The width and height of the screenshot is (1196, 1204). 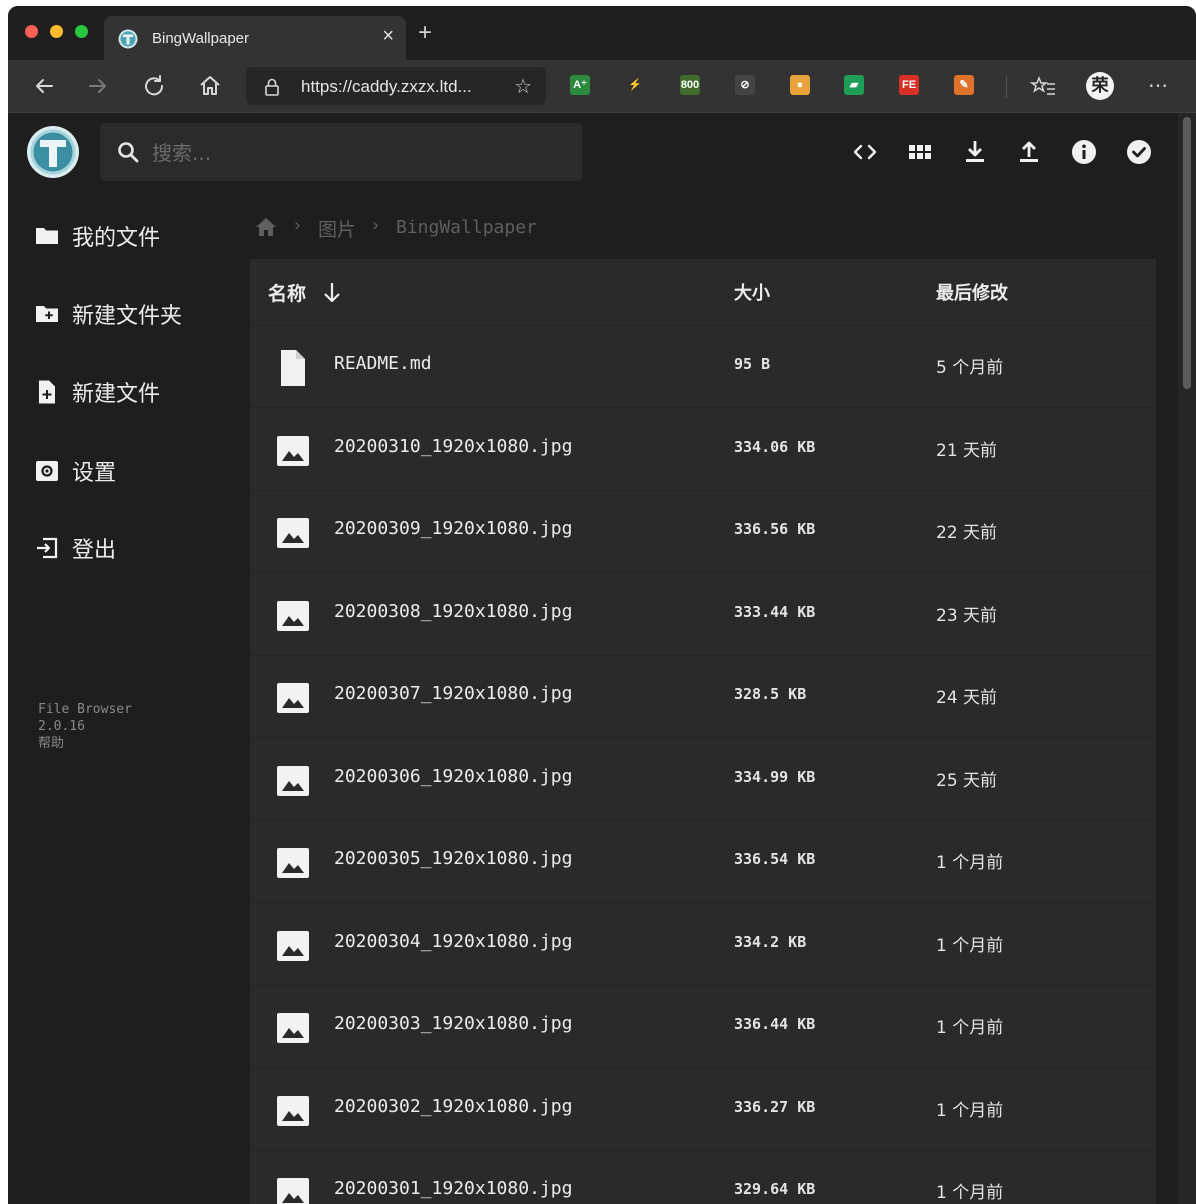 I want to click on file-modified: 23 天前, so click(x=967, y=615).